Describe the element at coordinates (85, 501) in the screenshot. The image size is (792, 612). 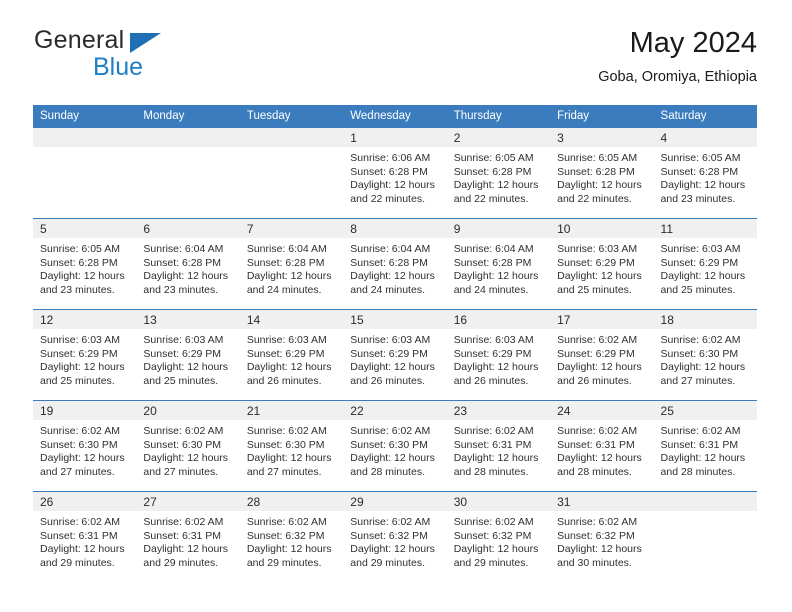
I see `day-number: 26` at that location.